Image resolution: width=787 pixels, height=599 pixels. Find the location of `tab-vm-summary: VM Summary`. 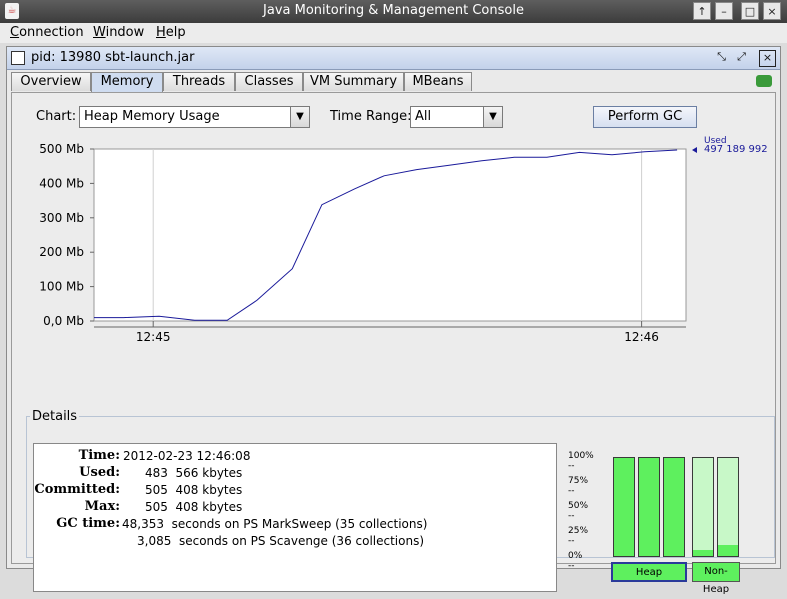

tab-vm-summary: VM Summary is located at coordinates (353, 81).